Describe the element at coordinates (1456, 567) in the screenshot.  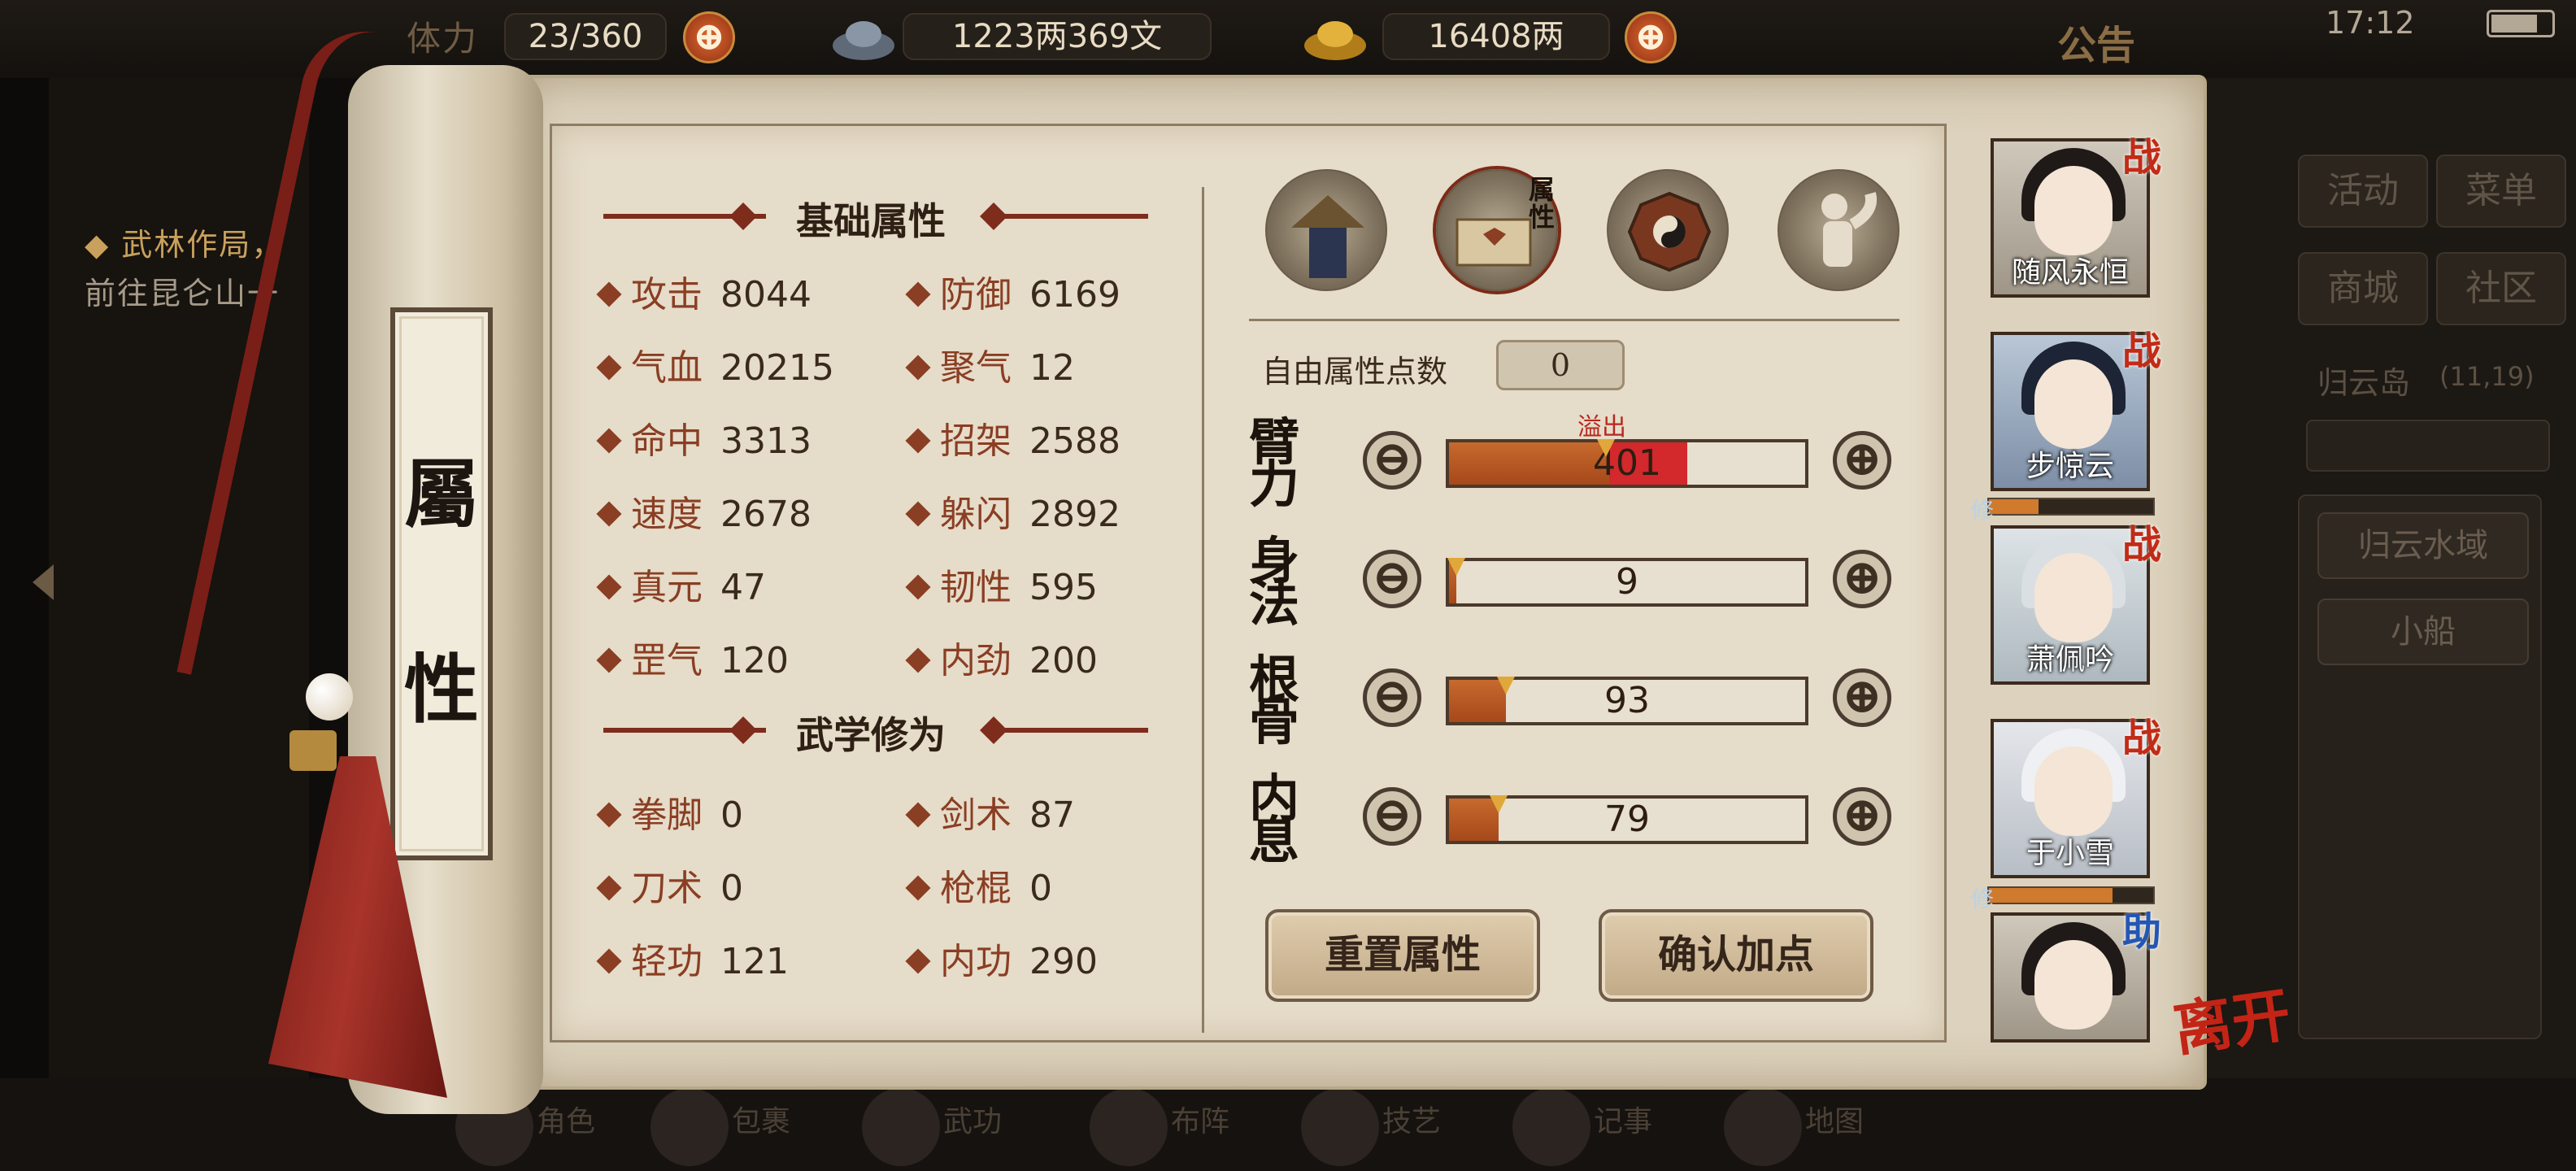
I see `agility-marker` at that location.